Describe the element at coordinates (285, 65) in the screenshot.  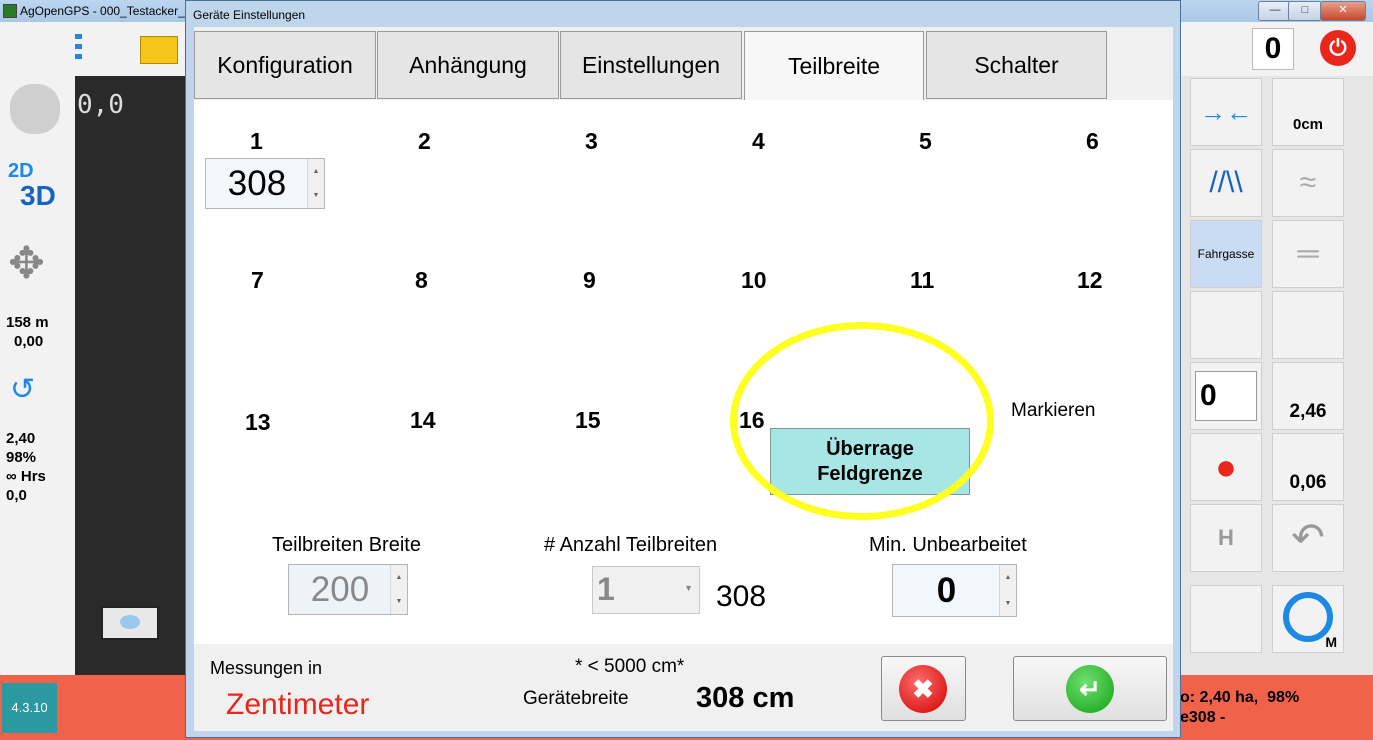
I see `tab-konfiguration: Konfiguration` at that location.